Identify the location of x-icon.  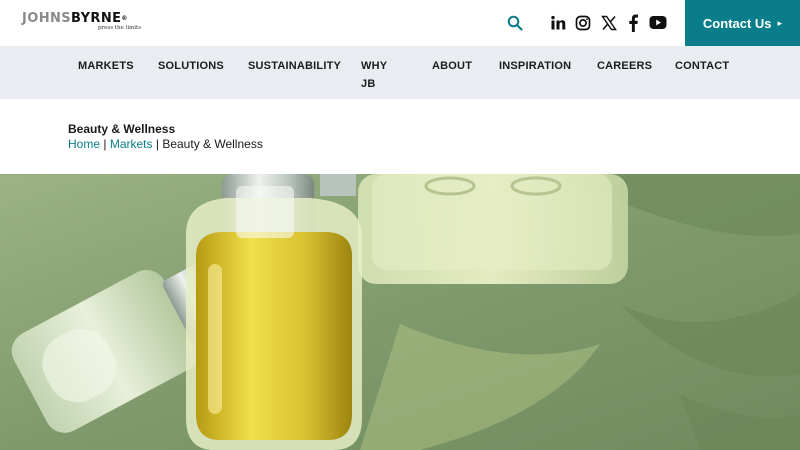
(609, 23).